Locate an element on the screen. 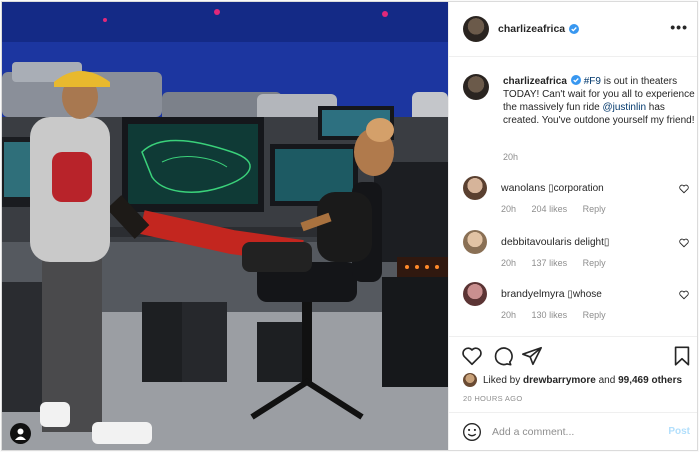 The image size is (699, 452). caption-username: charlizeafrica is located at coordinates (535, 81).